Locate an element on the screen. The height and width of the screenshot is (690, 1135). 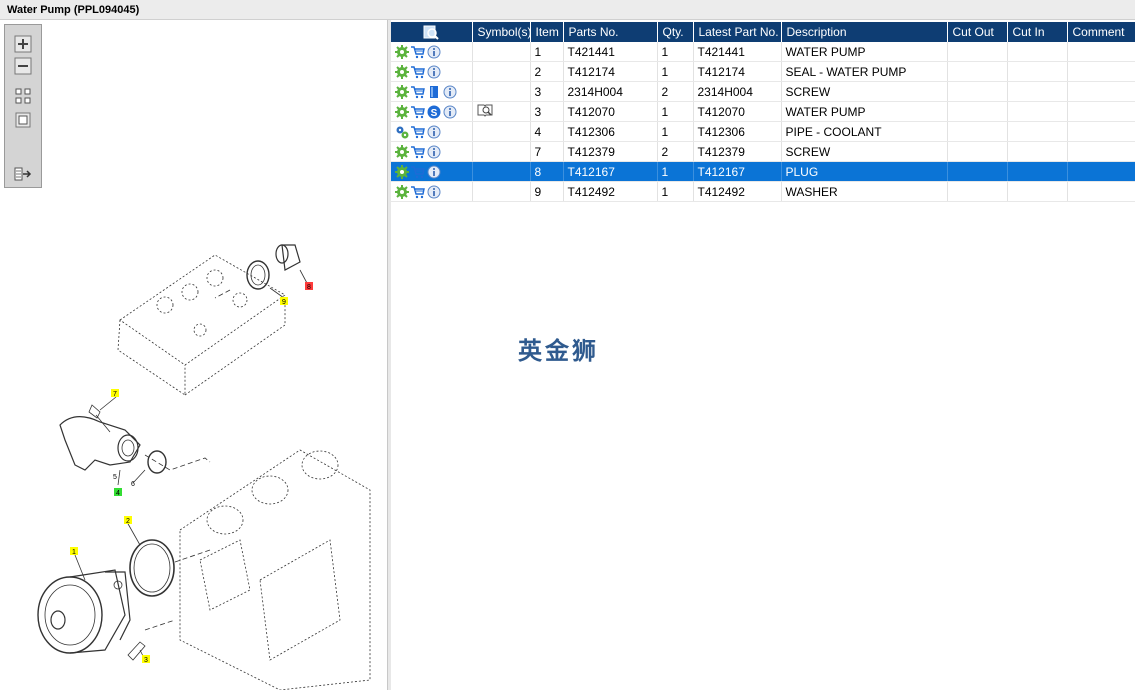
document-book-icon is located at coordinates (434, 92).